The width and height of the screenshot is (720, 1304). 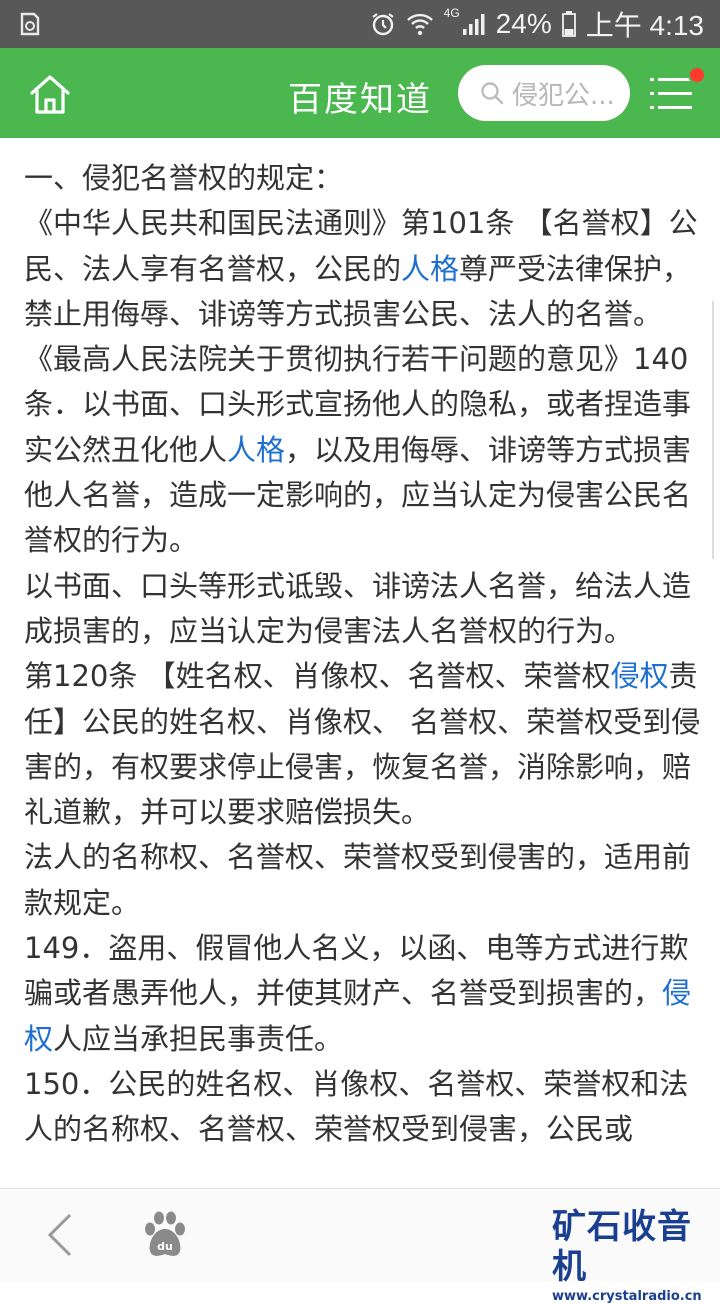 I want to click on scrollbar, so click(x=716, y=430).